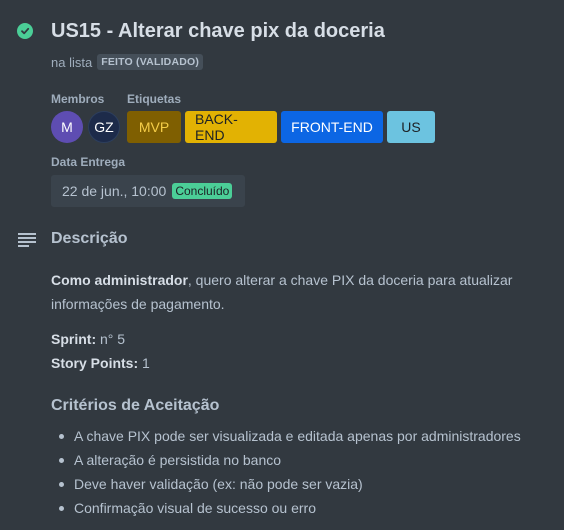 Image resolution: width=564 pixels, height=530 pixels. Describe the element at coordinates (231, 127) in the screenshot. I see `label-back-end: BACK-END` at that location.